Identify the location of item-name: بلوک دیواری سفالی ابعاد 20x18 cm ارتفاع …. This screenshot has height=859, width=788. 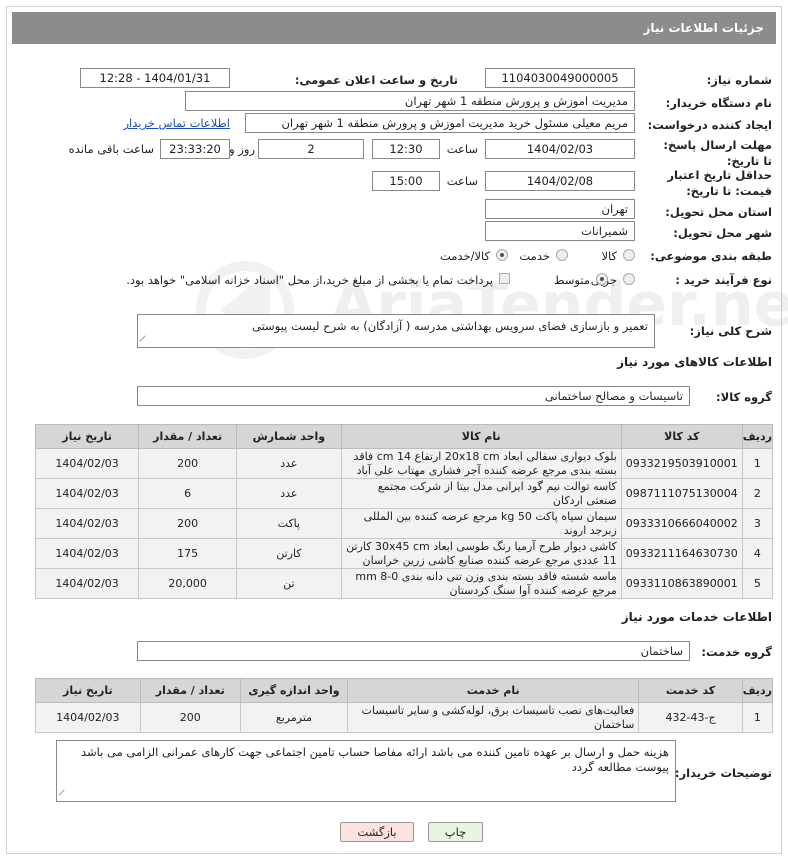
(481, 463).